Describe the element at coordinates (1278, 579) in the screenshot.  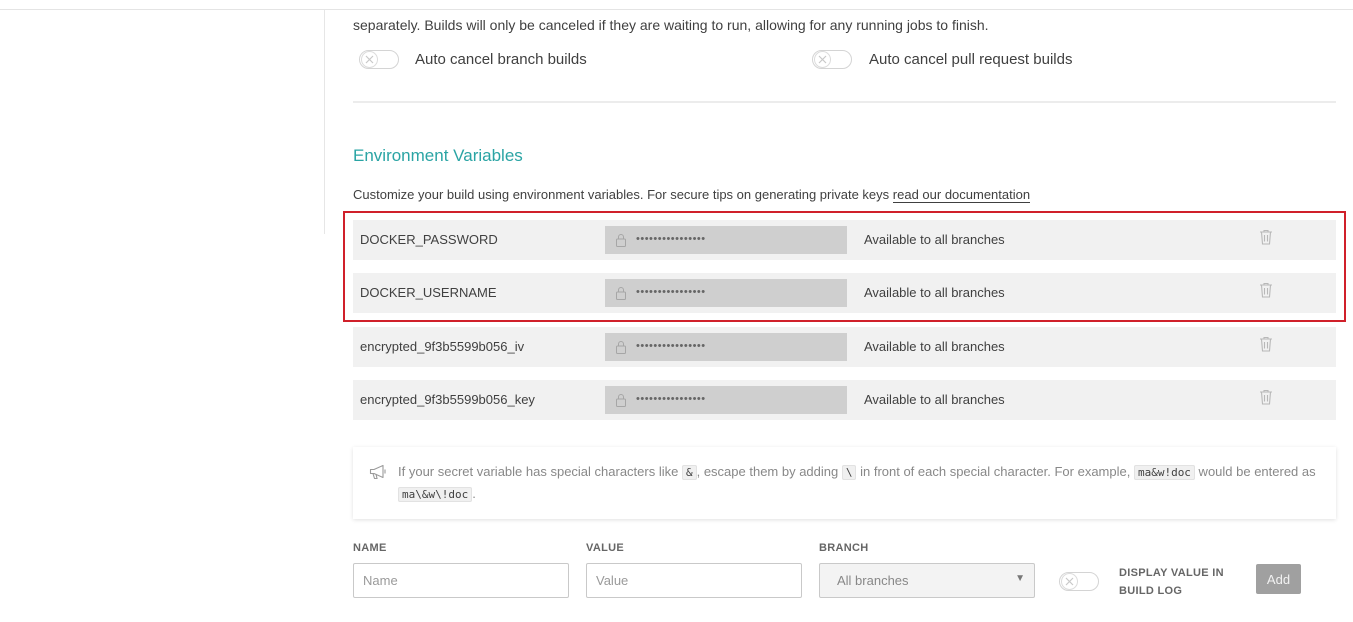
I see `add-button: Add` at that location.